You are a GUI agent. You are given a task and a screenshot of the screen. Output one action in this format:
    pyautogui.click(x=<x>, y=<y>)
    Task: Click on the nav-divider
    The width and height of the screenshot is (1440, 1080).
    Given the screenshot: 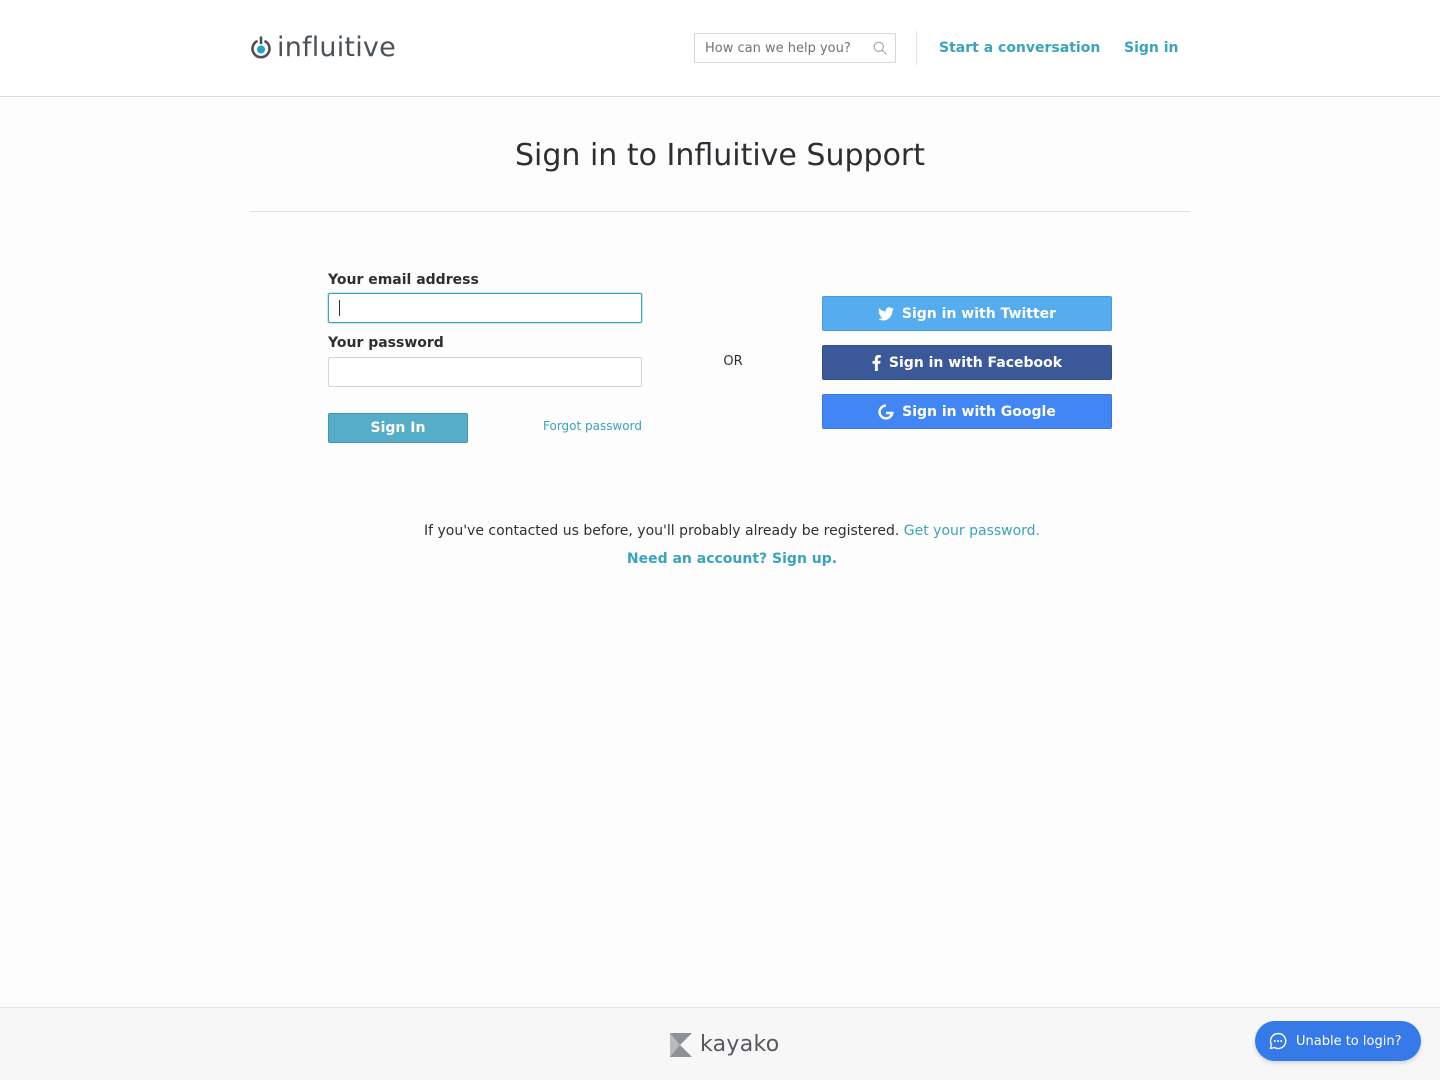 What is the action you would take?
    pyautogui.click(x=916, y=48)
    